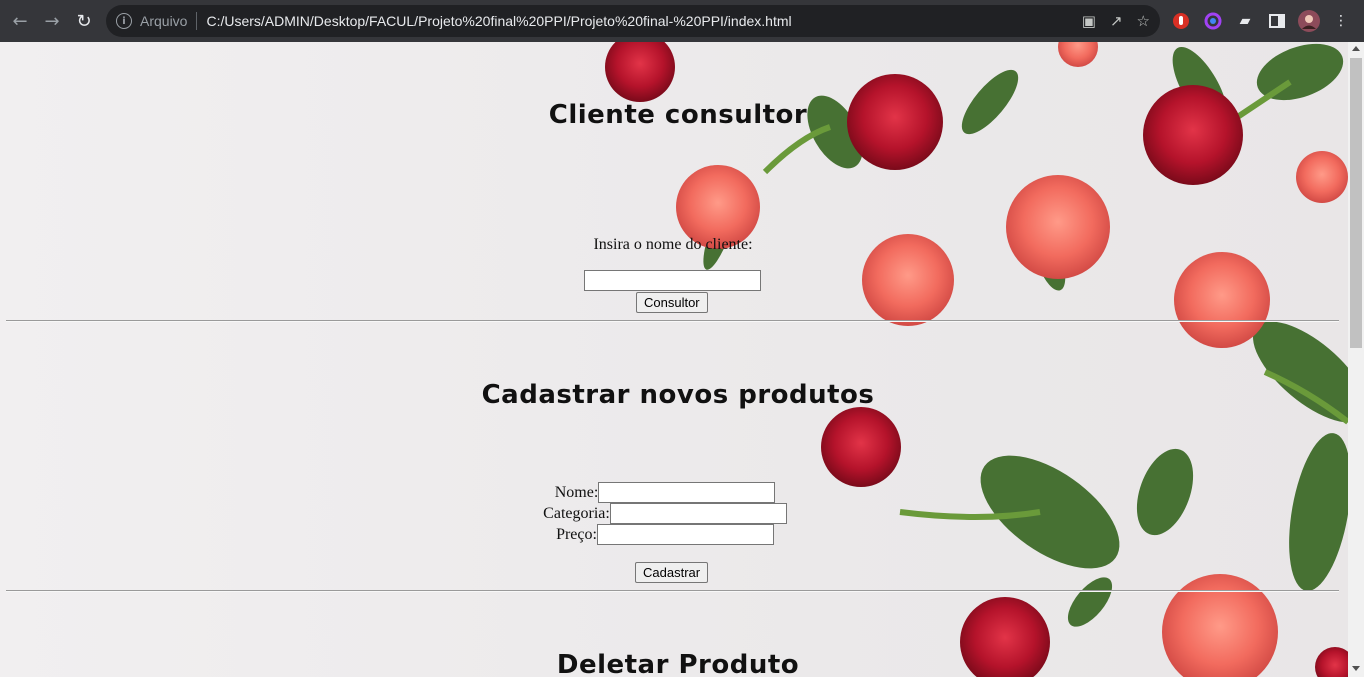 Image resolution: width=1364 pixels, height=677 pixels. Describe the element at coordinates (1143, 21) in the screenshot. I see `star-icon: ☆` at that location.